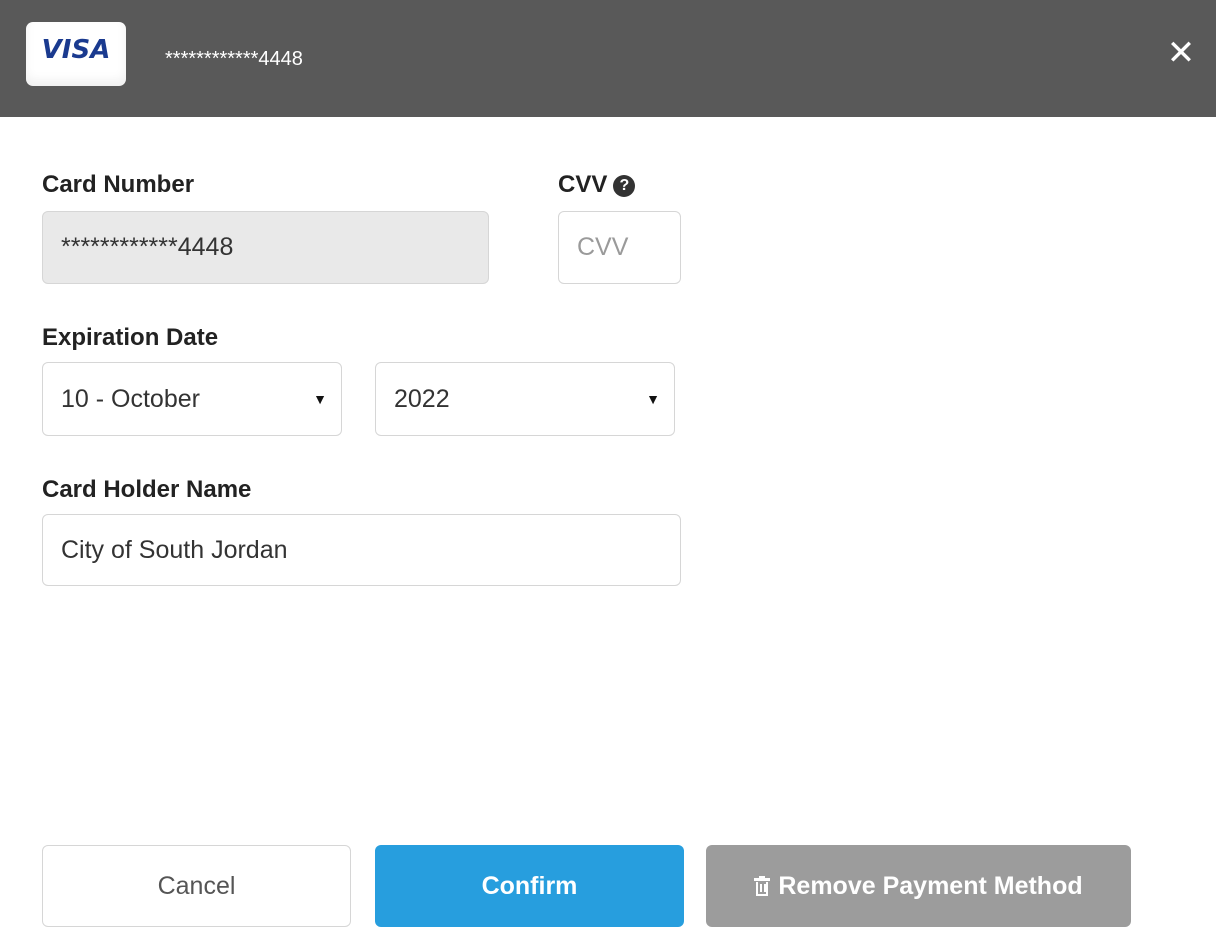 The height and width of the screenshot is (927, 1216). What do you see at coordinates (583, 184) in the screenshot?
I see `cvv-label: CVV` at bounding box center [583, 184].